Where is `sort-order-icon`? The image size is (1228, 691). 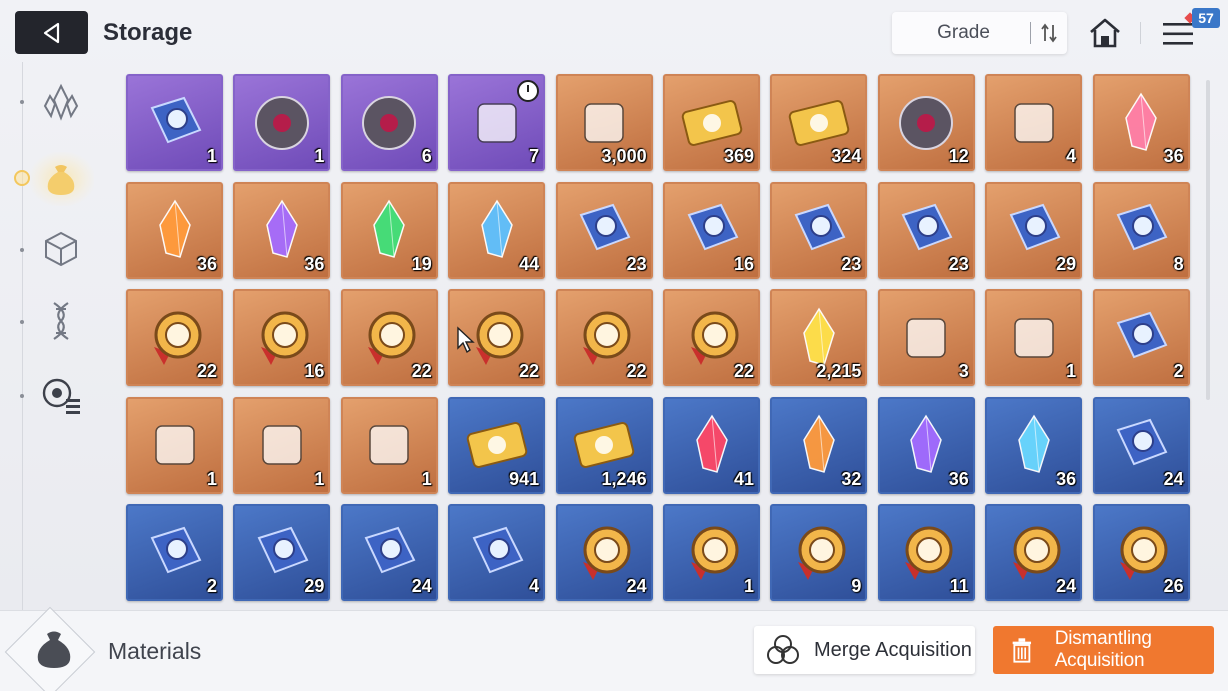 sort-order-icon is located at coordinates (1049, 33).